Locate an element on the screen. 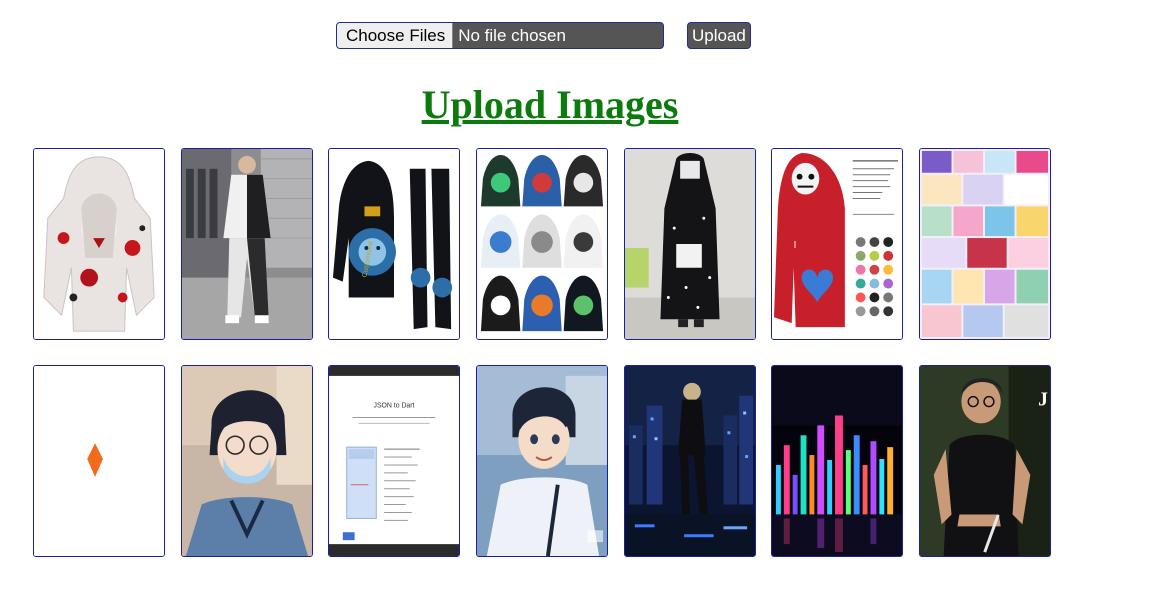 The height and width of the screenshot is (610, 1176). json-to-dart-caption: JSON to Dart is located at coordinates (394, 406).